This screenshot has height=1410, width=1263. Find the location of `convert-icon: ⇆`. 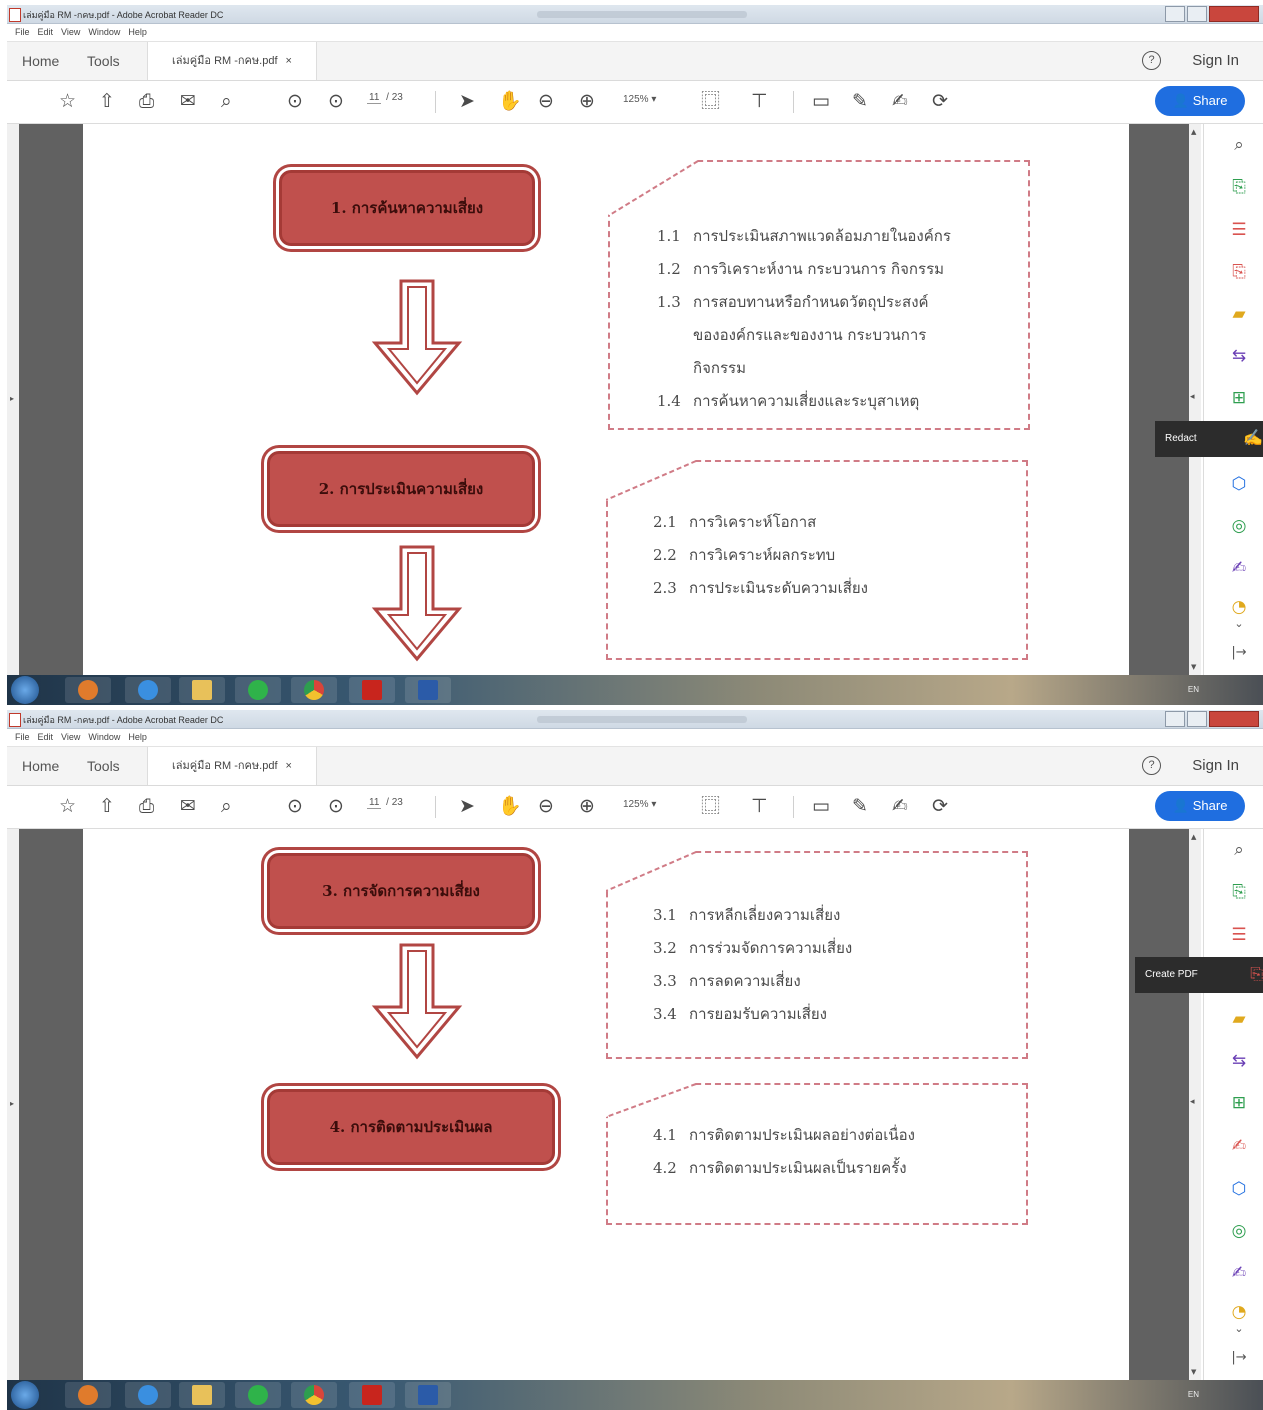

convert-icon: ⇆ is located at coordinates (1239, 1061).